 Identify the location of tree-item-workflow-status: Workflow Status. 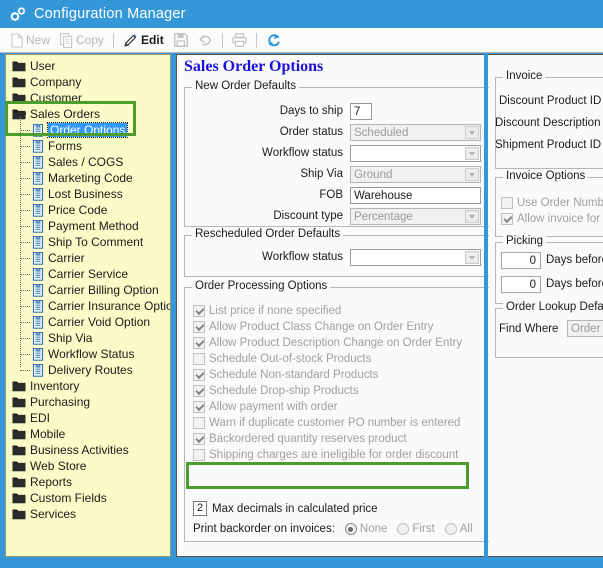
(88, 354).